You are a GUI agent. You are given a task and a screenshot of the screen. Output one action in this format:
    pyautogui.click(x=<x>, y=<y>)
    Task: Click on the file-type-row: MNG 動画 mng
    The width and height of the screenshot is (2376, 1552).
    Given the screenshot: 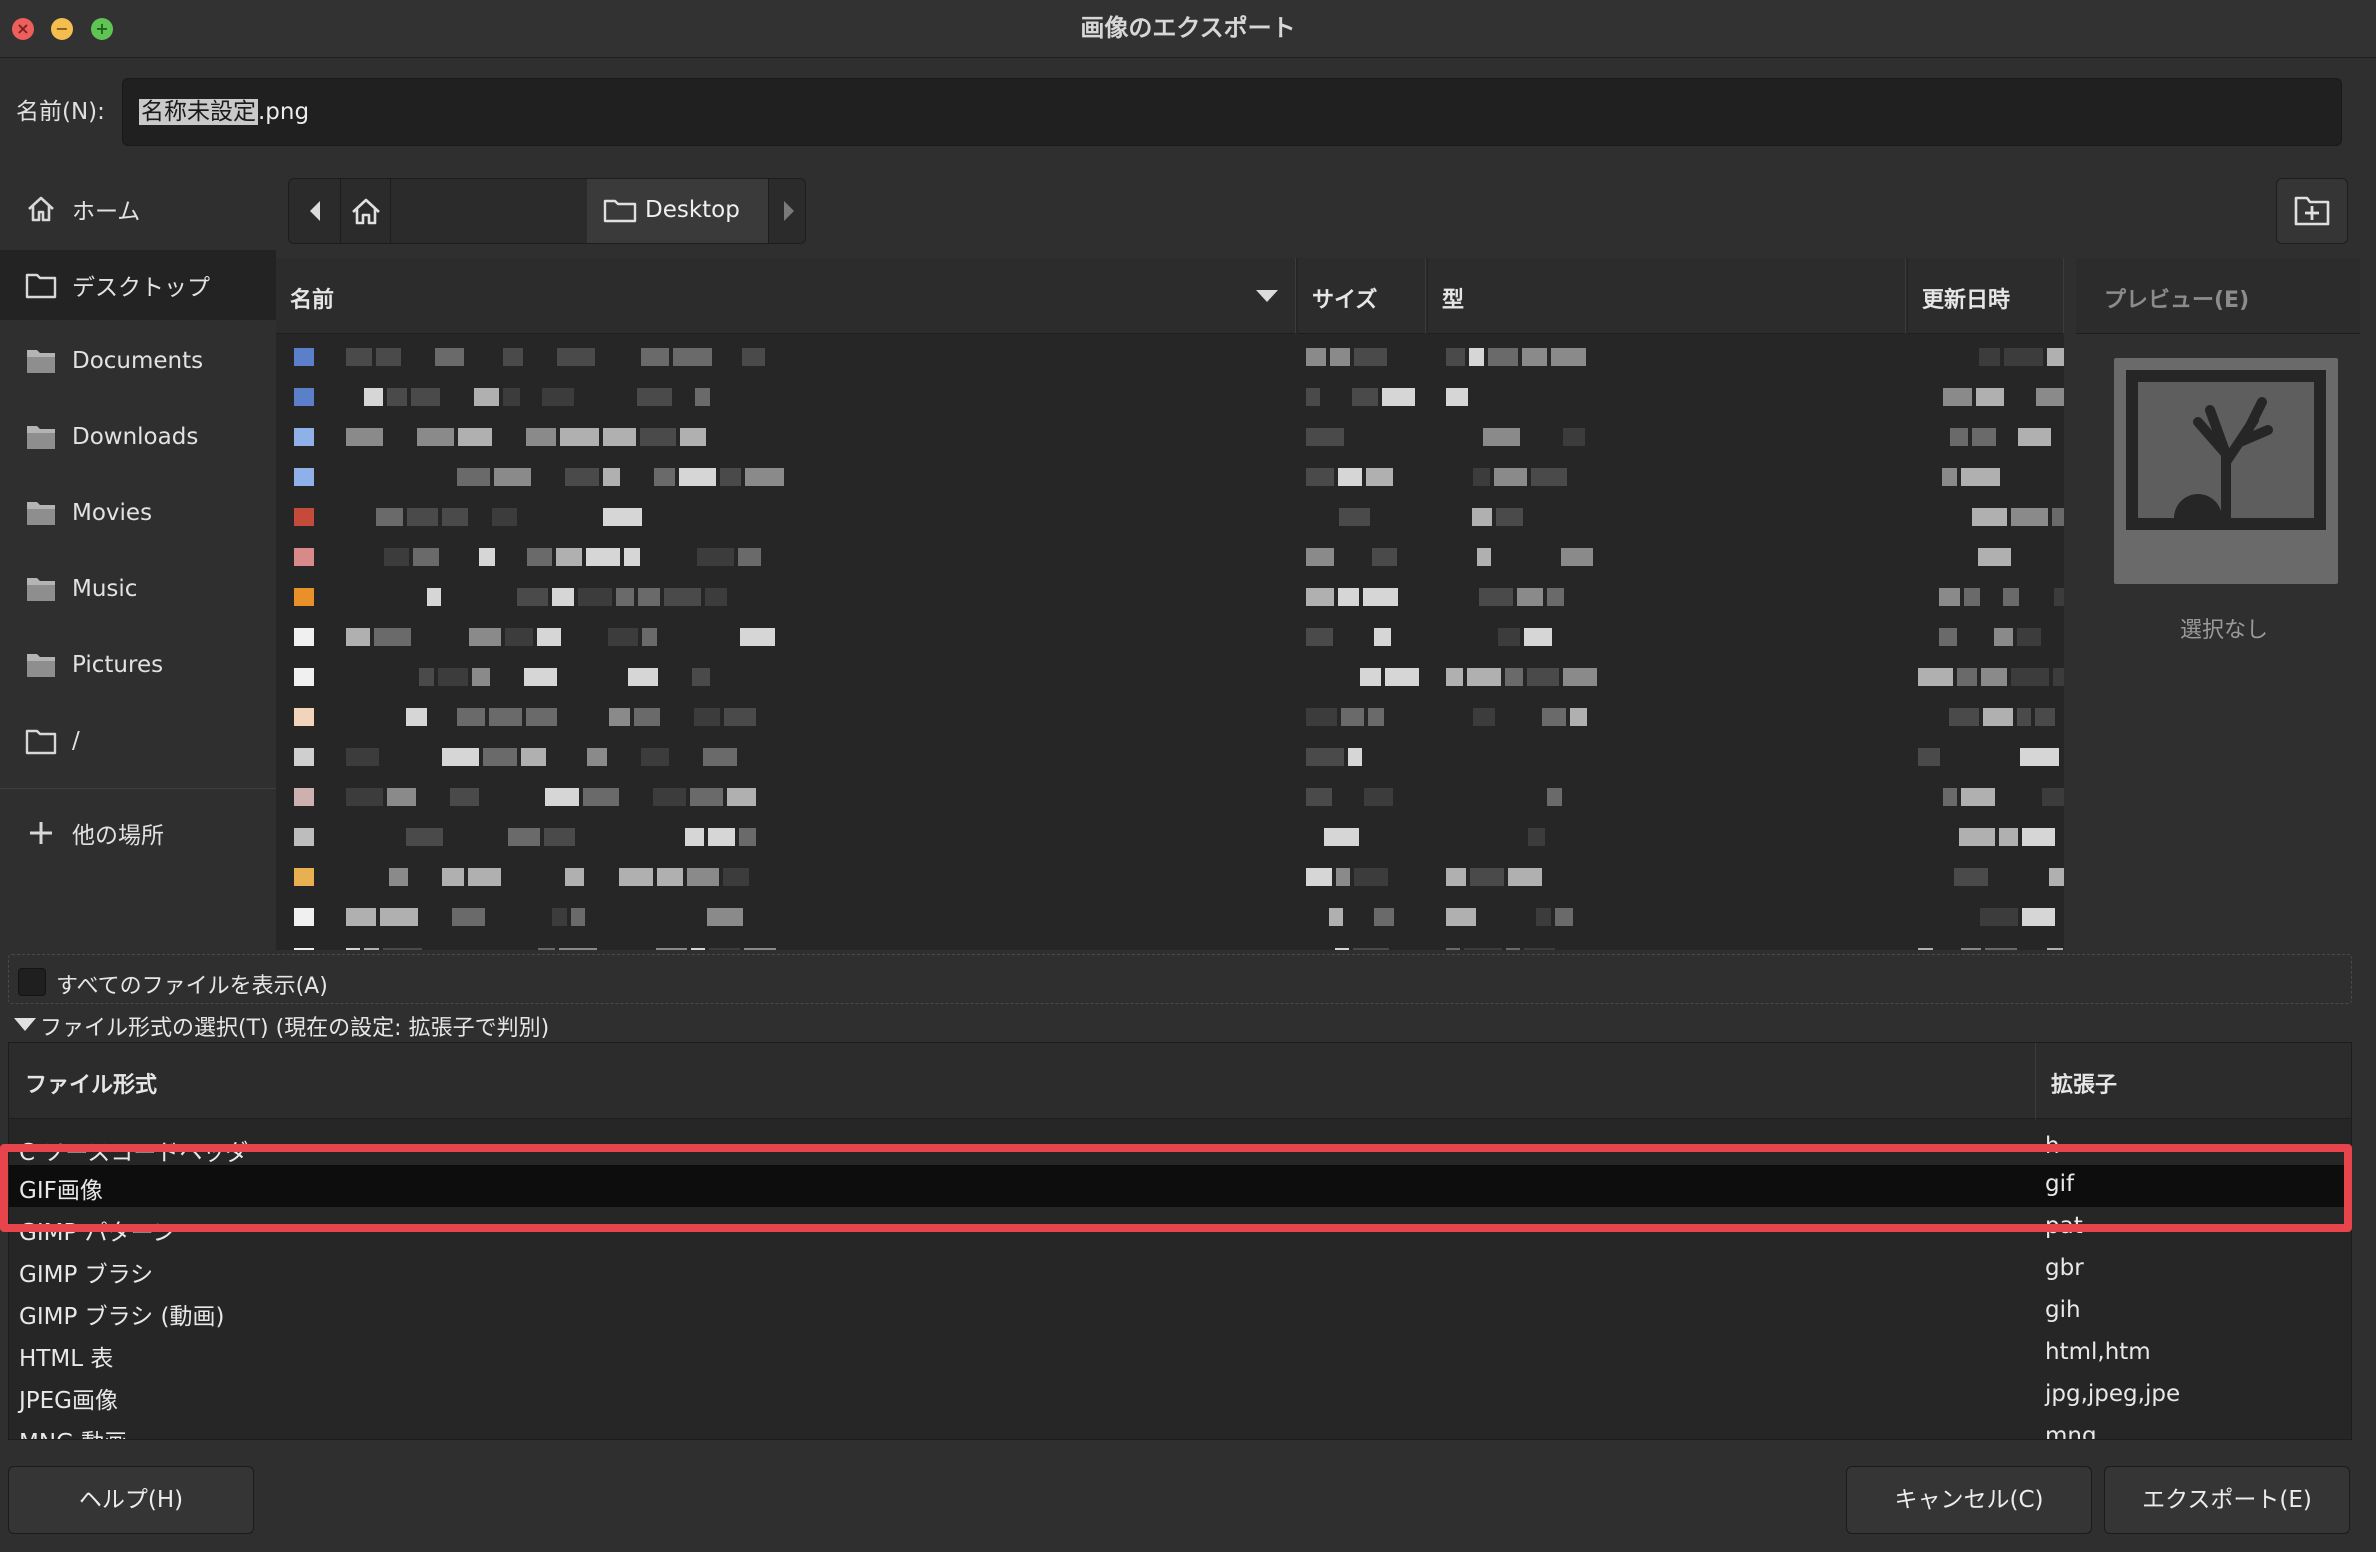 What is the action you would take?
    pyautogui.click(x=1180, y=1428)
    